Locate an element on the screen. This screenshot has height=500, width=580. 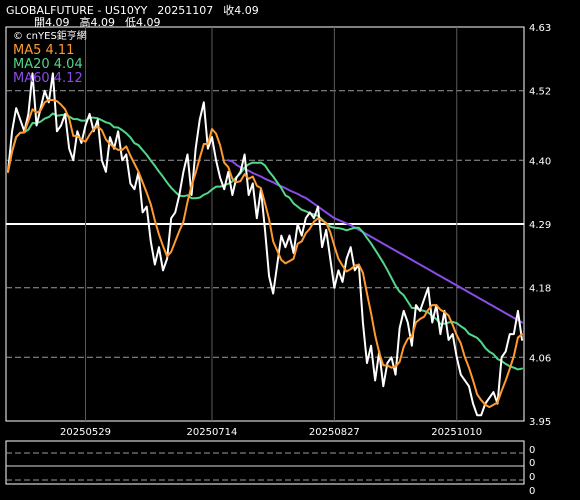
y-tick-label: 4.63 is located at coordinates (540, 28).